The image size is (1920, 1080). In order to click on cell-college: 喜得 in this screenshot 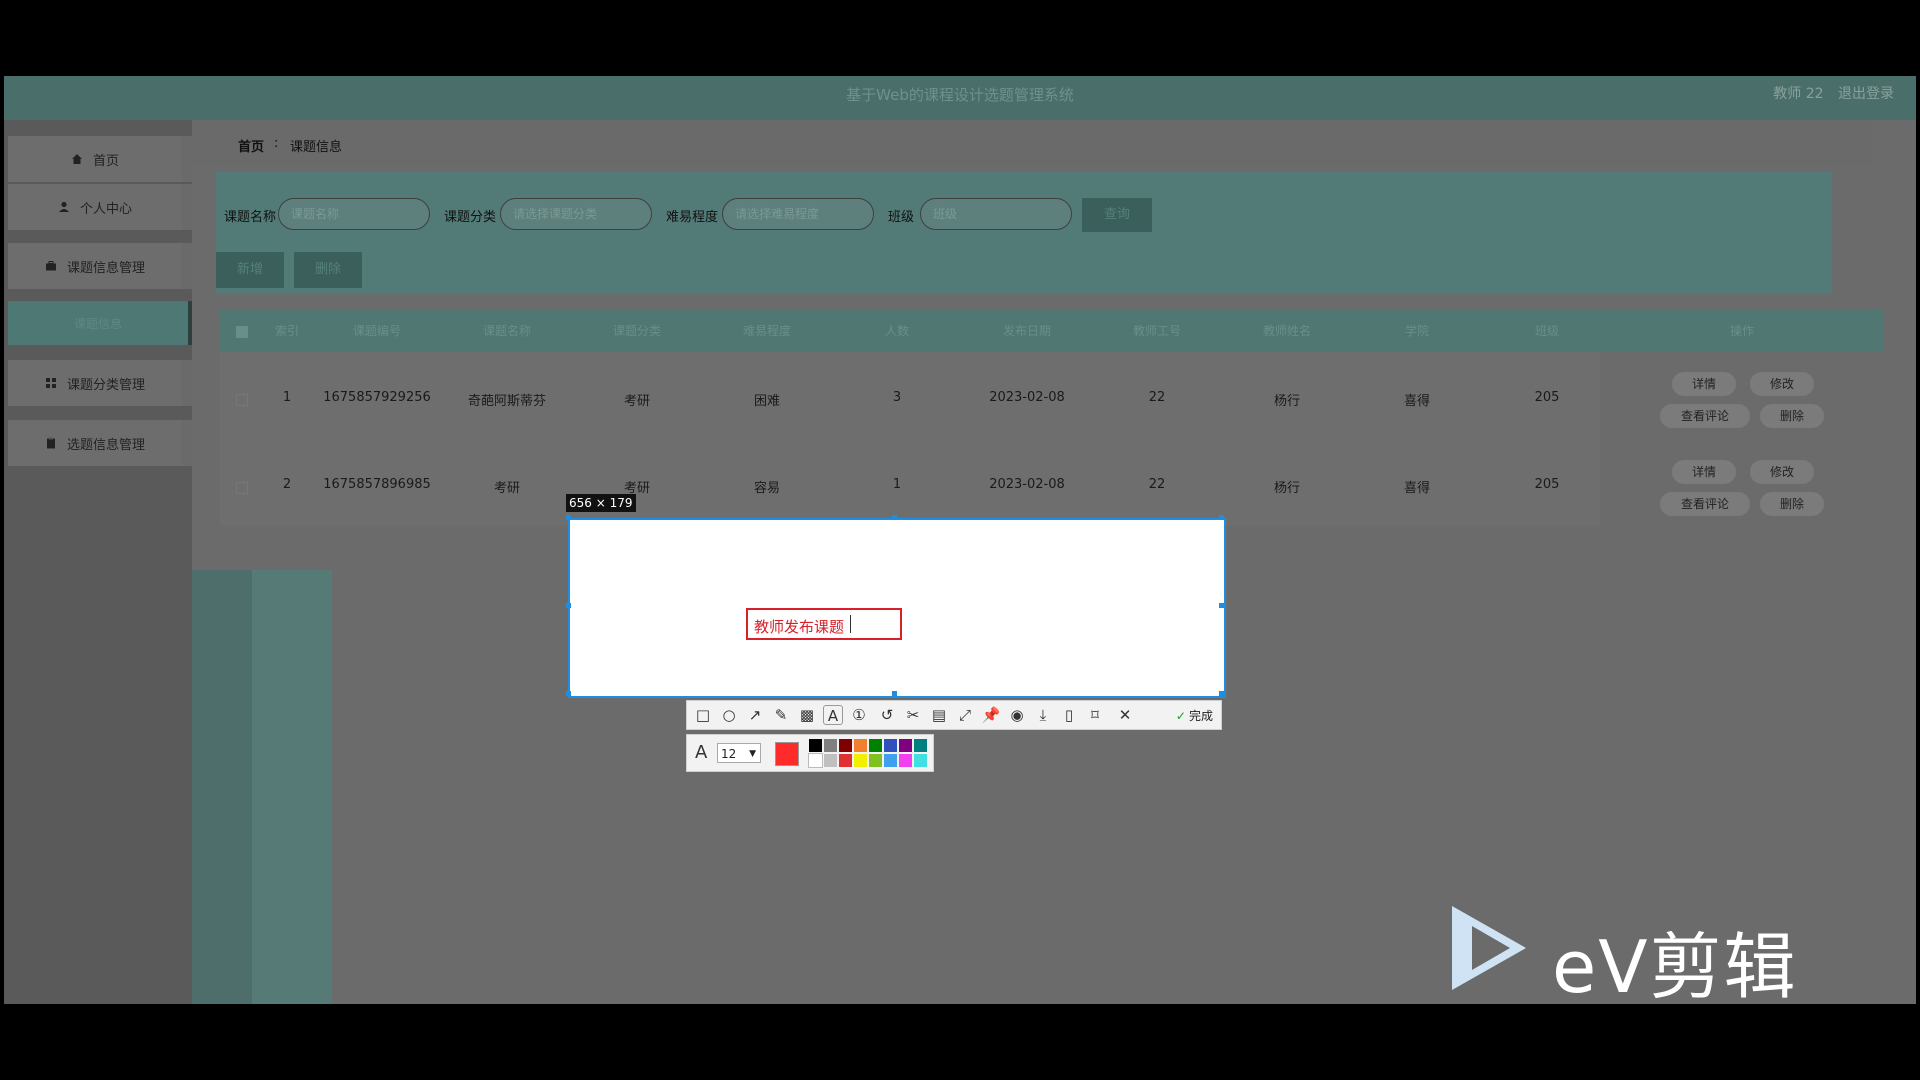, I will do `click(1416, 488)`.